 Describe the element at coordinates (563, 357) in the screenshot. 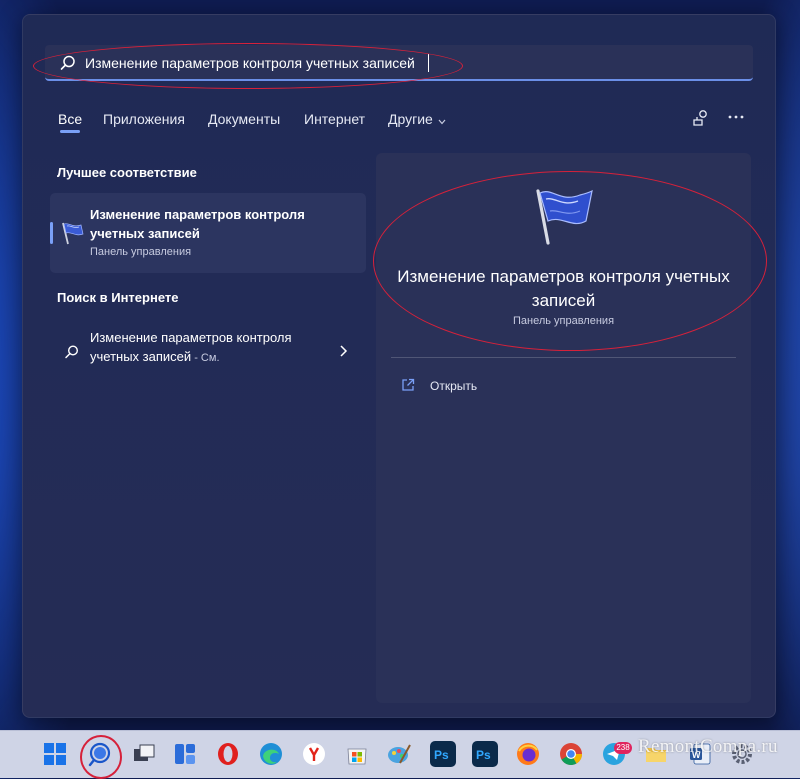

I see `divider` at that location.